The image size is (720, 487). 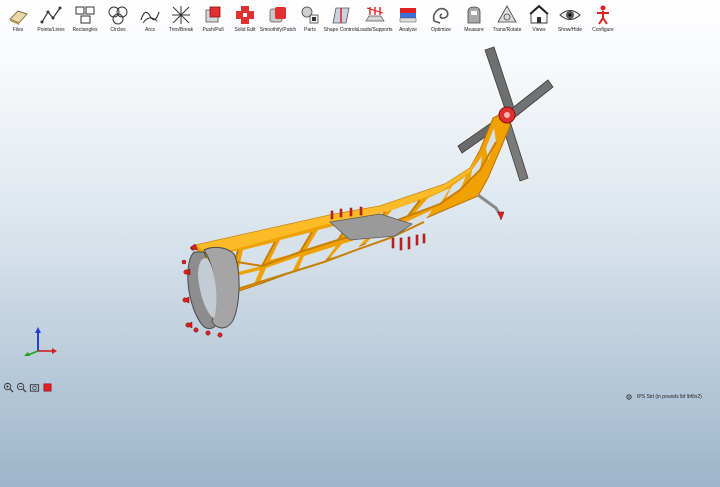 I want to click on view-navigation-bar, so click(x=28, y=387).